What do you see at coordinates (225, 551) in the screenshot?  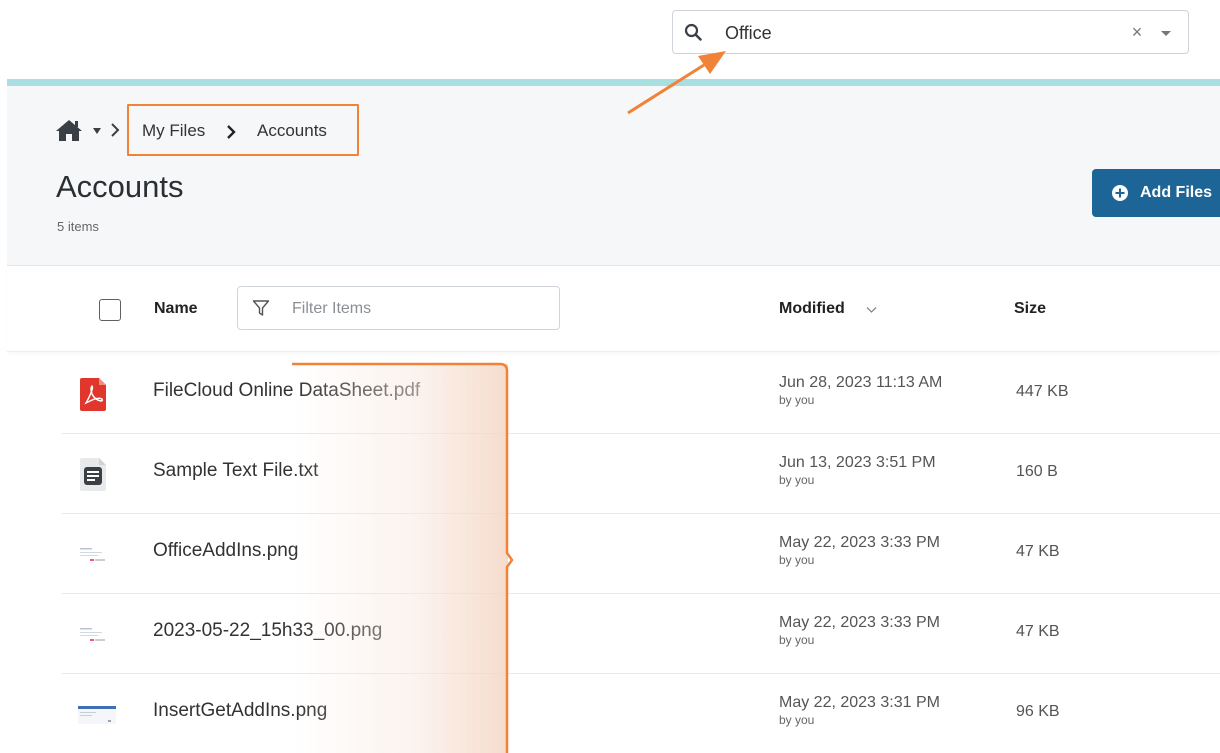 I see `file-name: OfficeAddIns.png` at bounding box center [225, 551].